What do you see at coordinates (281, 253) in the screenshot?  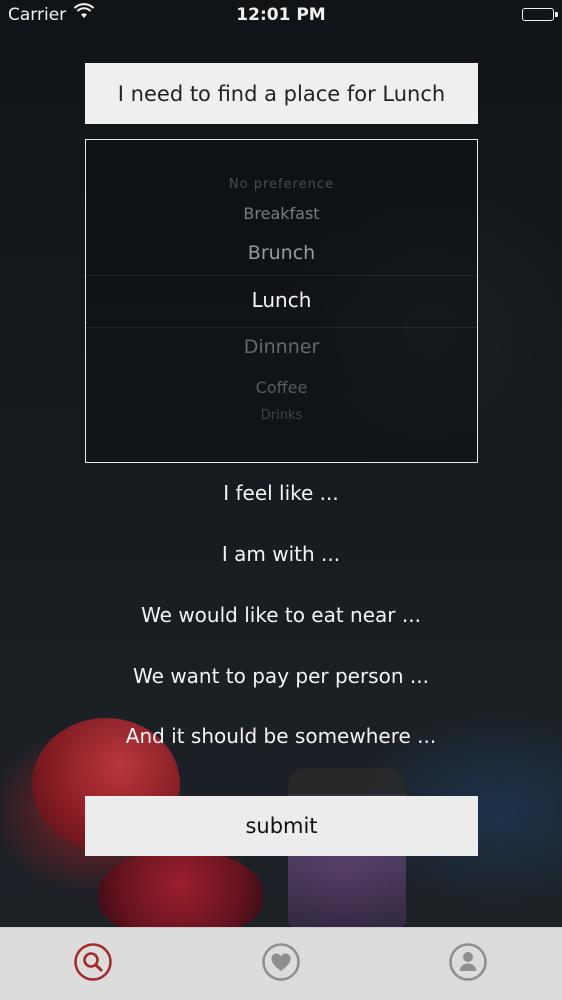 I see `picker-option-brunch: Brunch` at bounding box center [281, 253].